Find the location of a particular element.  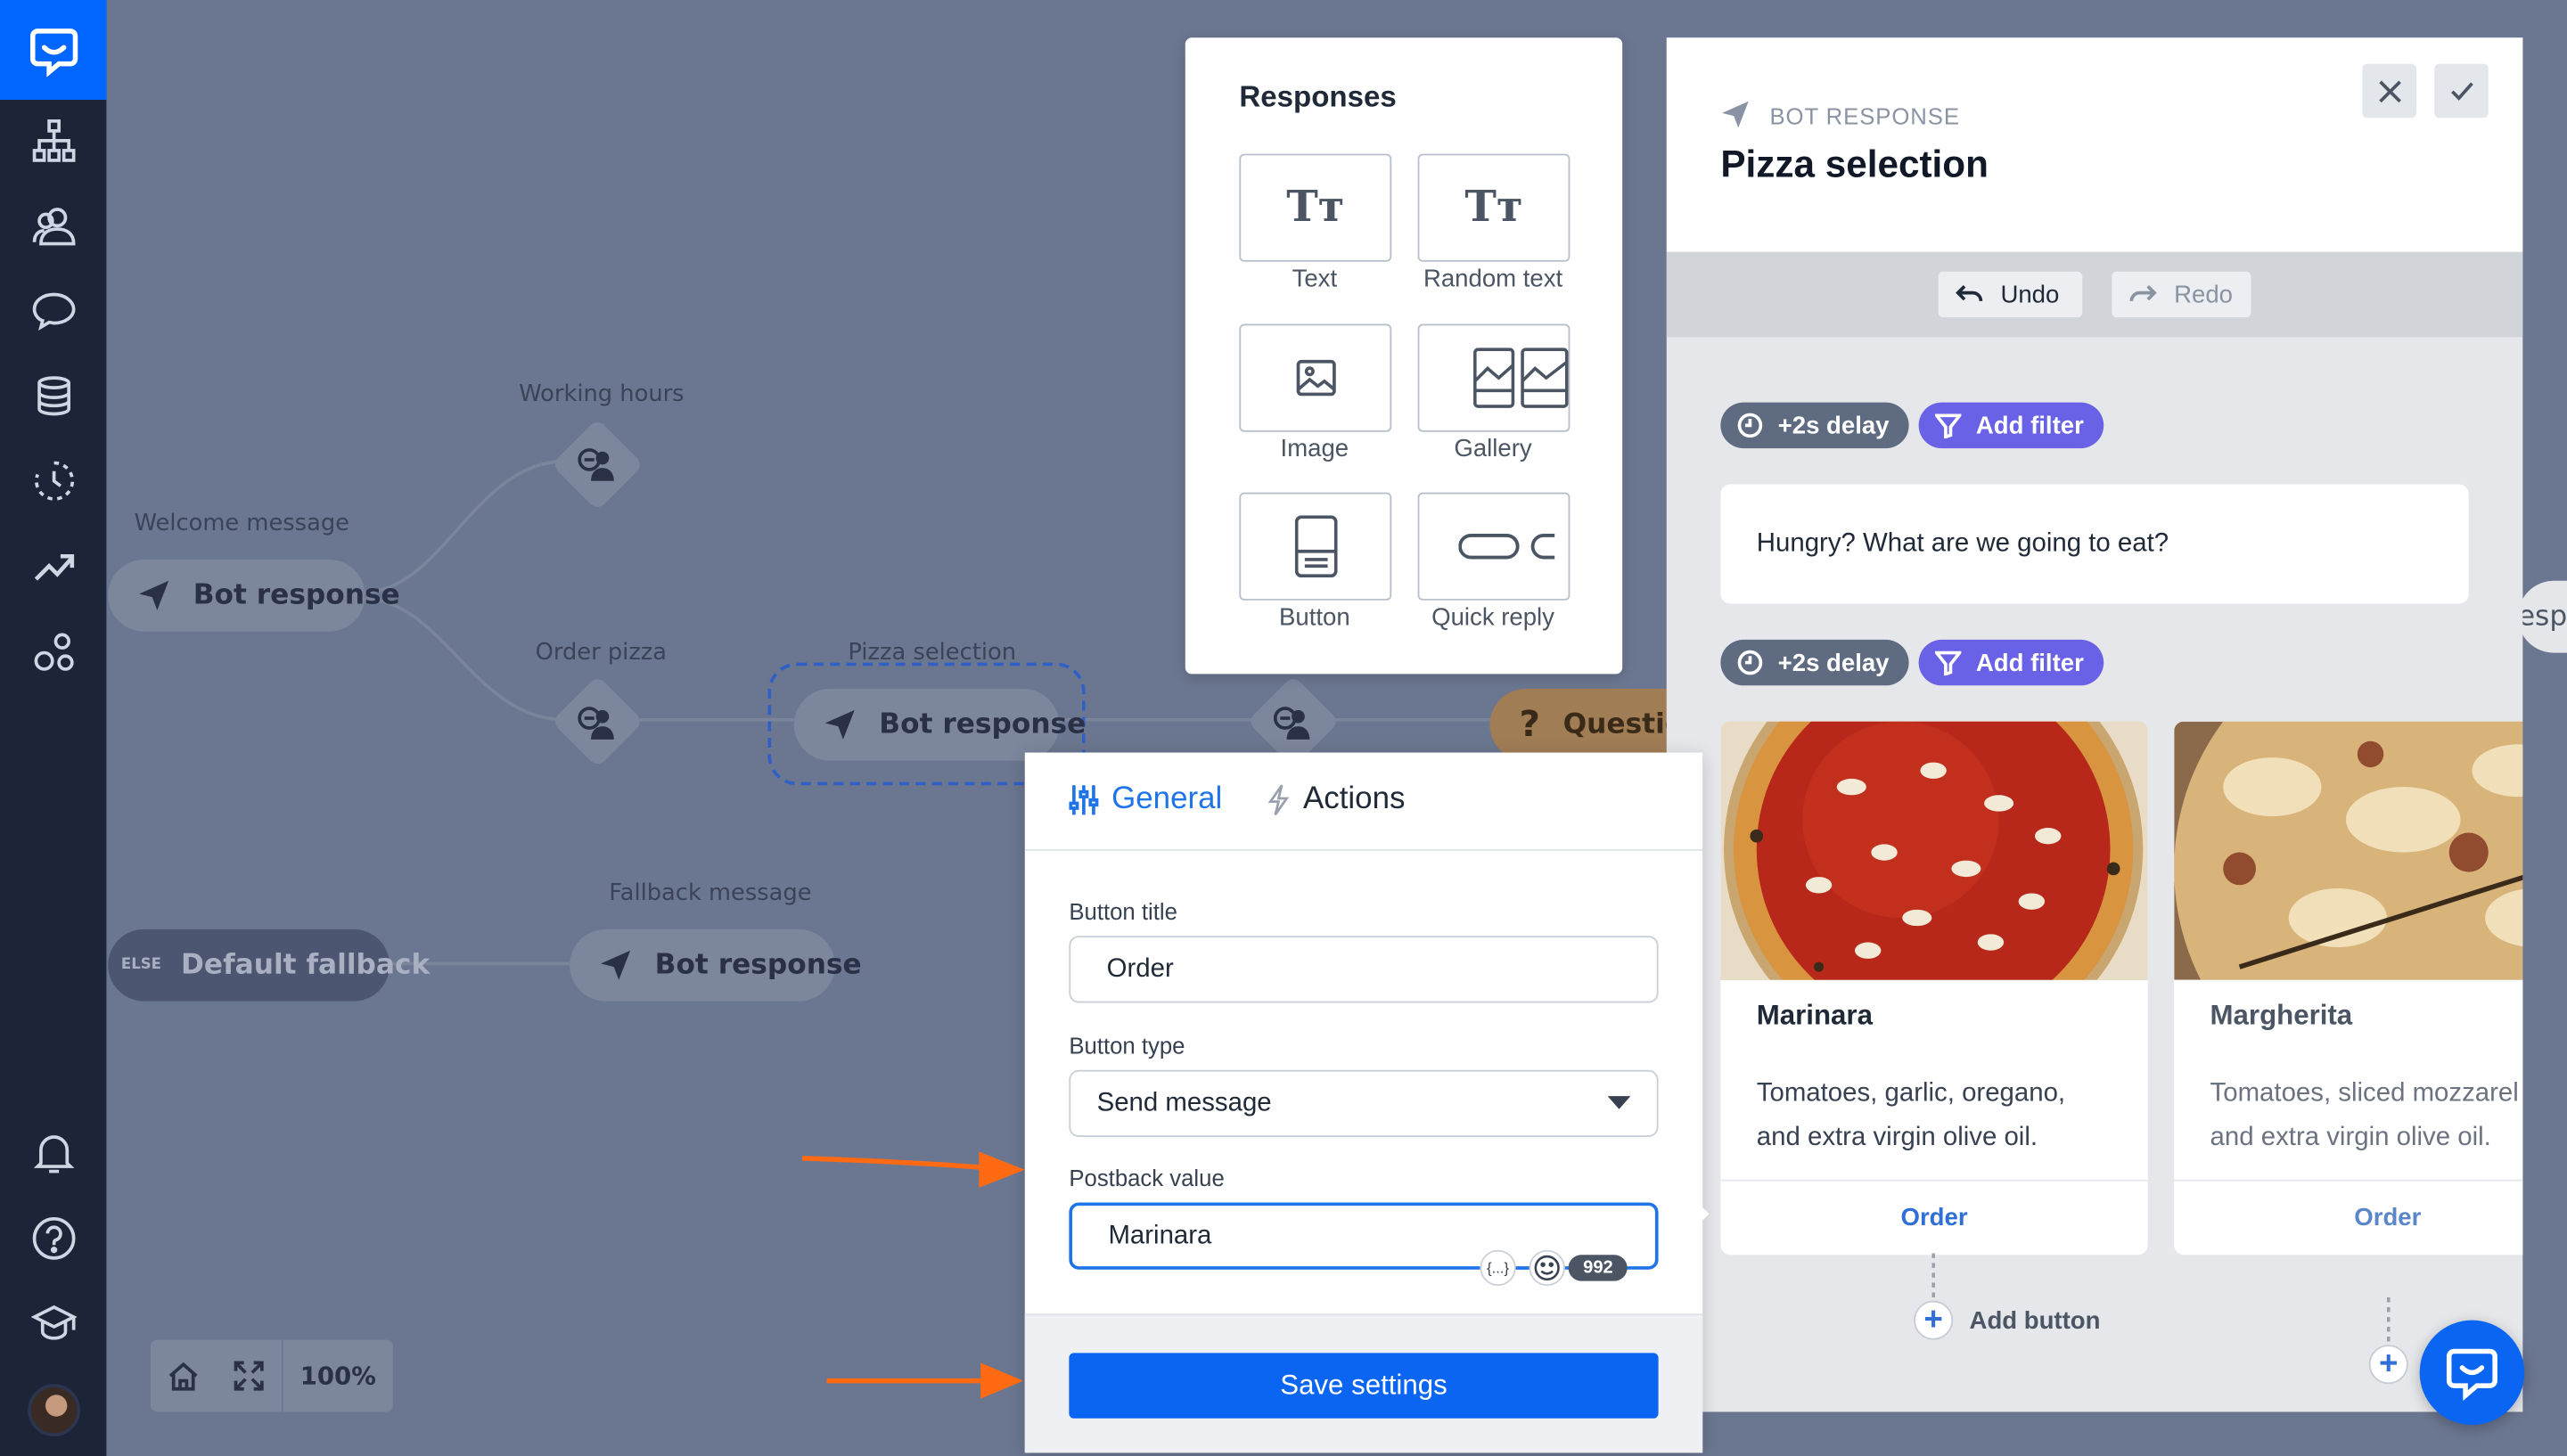

add-button-link-2: + is located at coordinates (2396, 1365).